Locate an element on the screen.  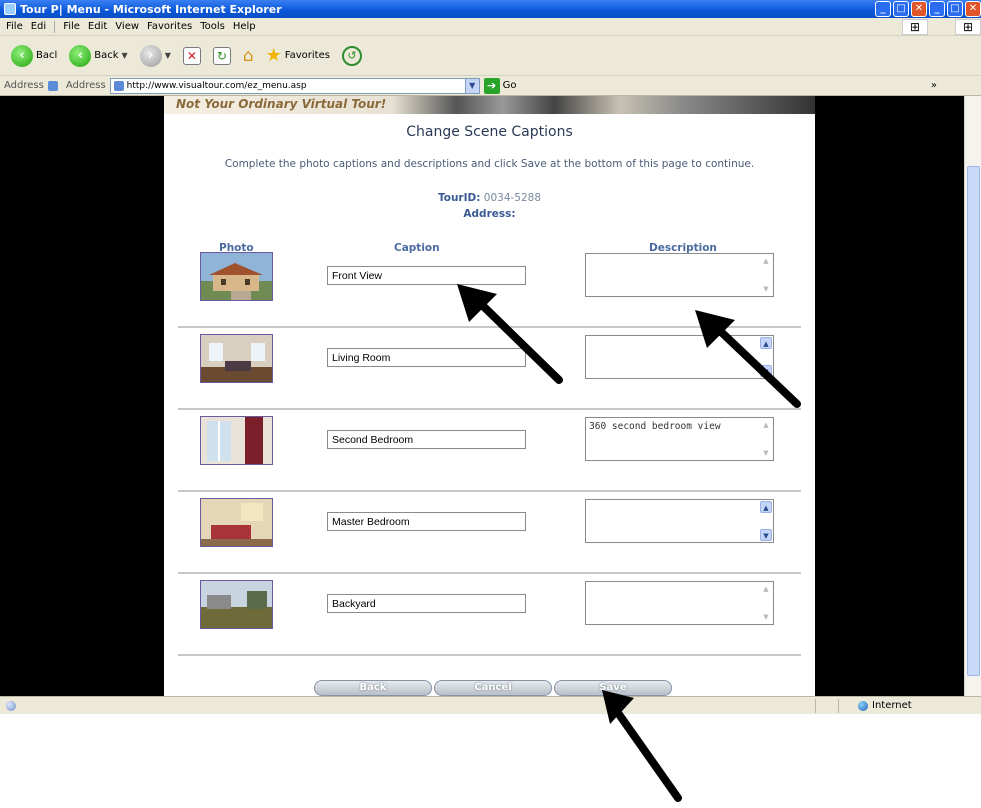
menu-file: File is located at coordinates (14, 26).